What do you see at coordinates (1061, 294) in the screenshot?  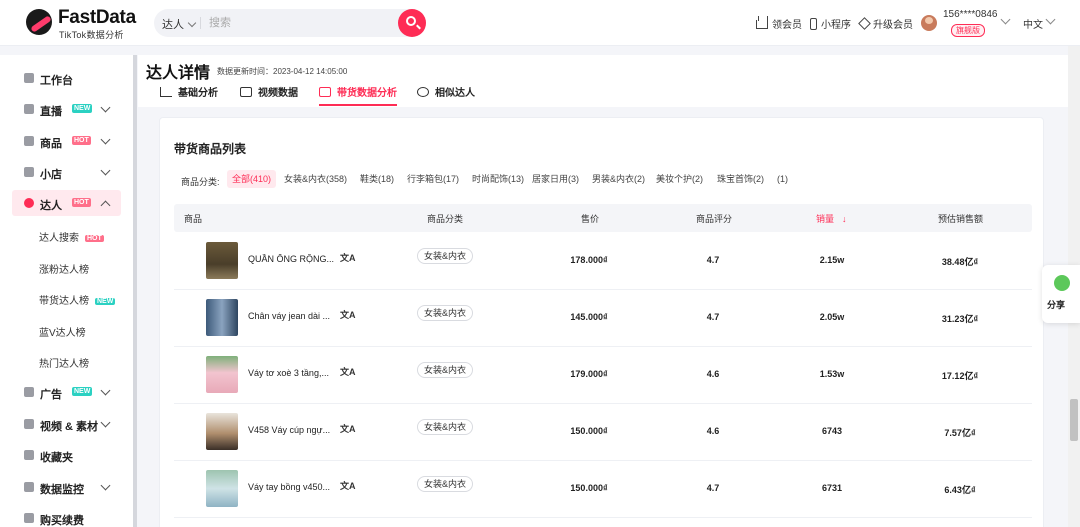 I see `share-button: 分享` at bounding box center [1061, 294].